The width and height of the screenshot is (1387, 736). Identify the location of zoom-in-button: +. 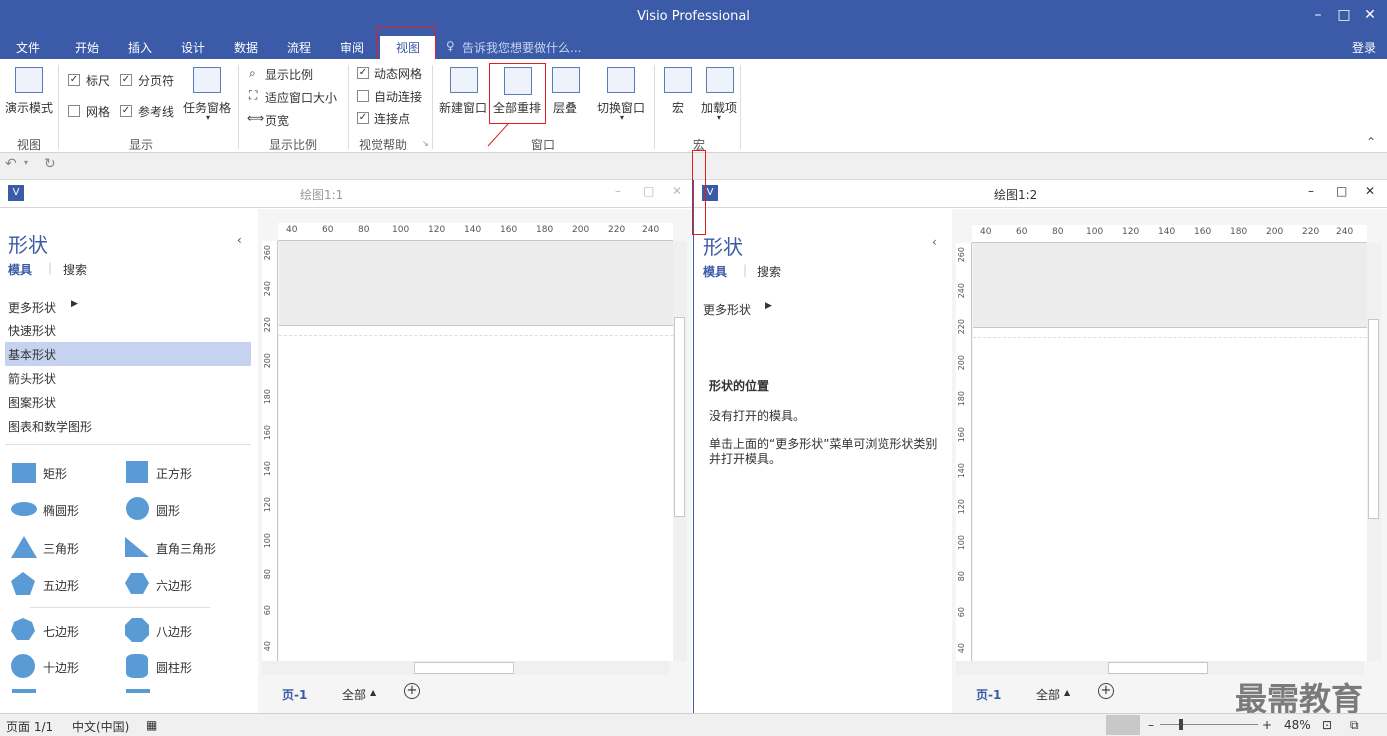
(1267, 725).